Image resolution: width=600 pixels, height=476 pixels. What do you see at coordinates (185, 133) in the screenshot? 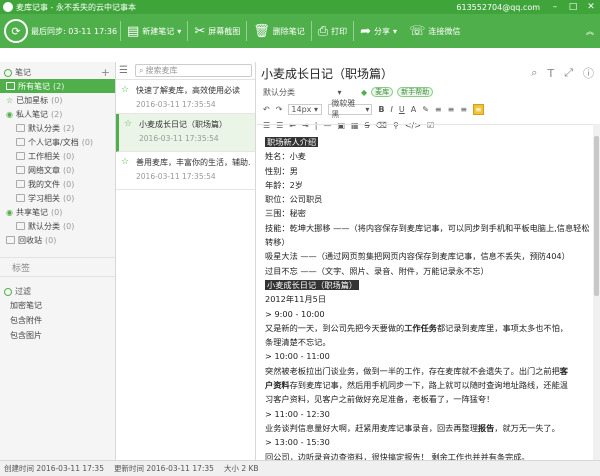
I see `note-list-item-selected: ☆ 小麦成长日记（职场篇） 2016-03-11 17:35:54` at bounding box center [185, 133].